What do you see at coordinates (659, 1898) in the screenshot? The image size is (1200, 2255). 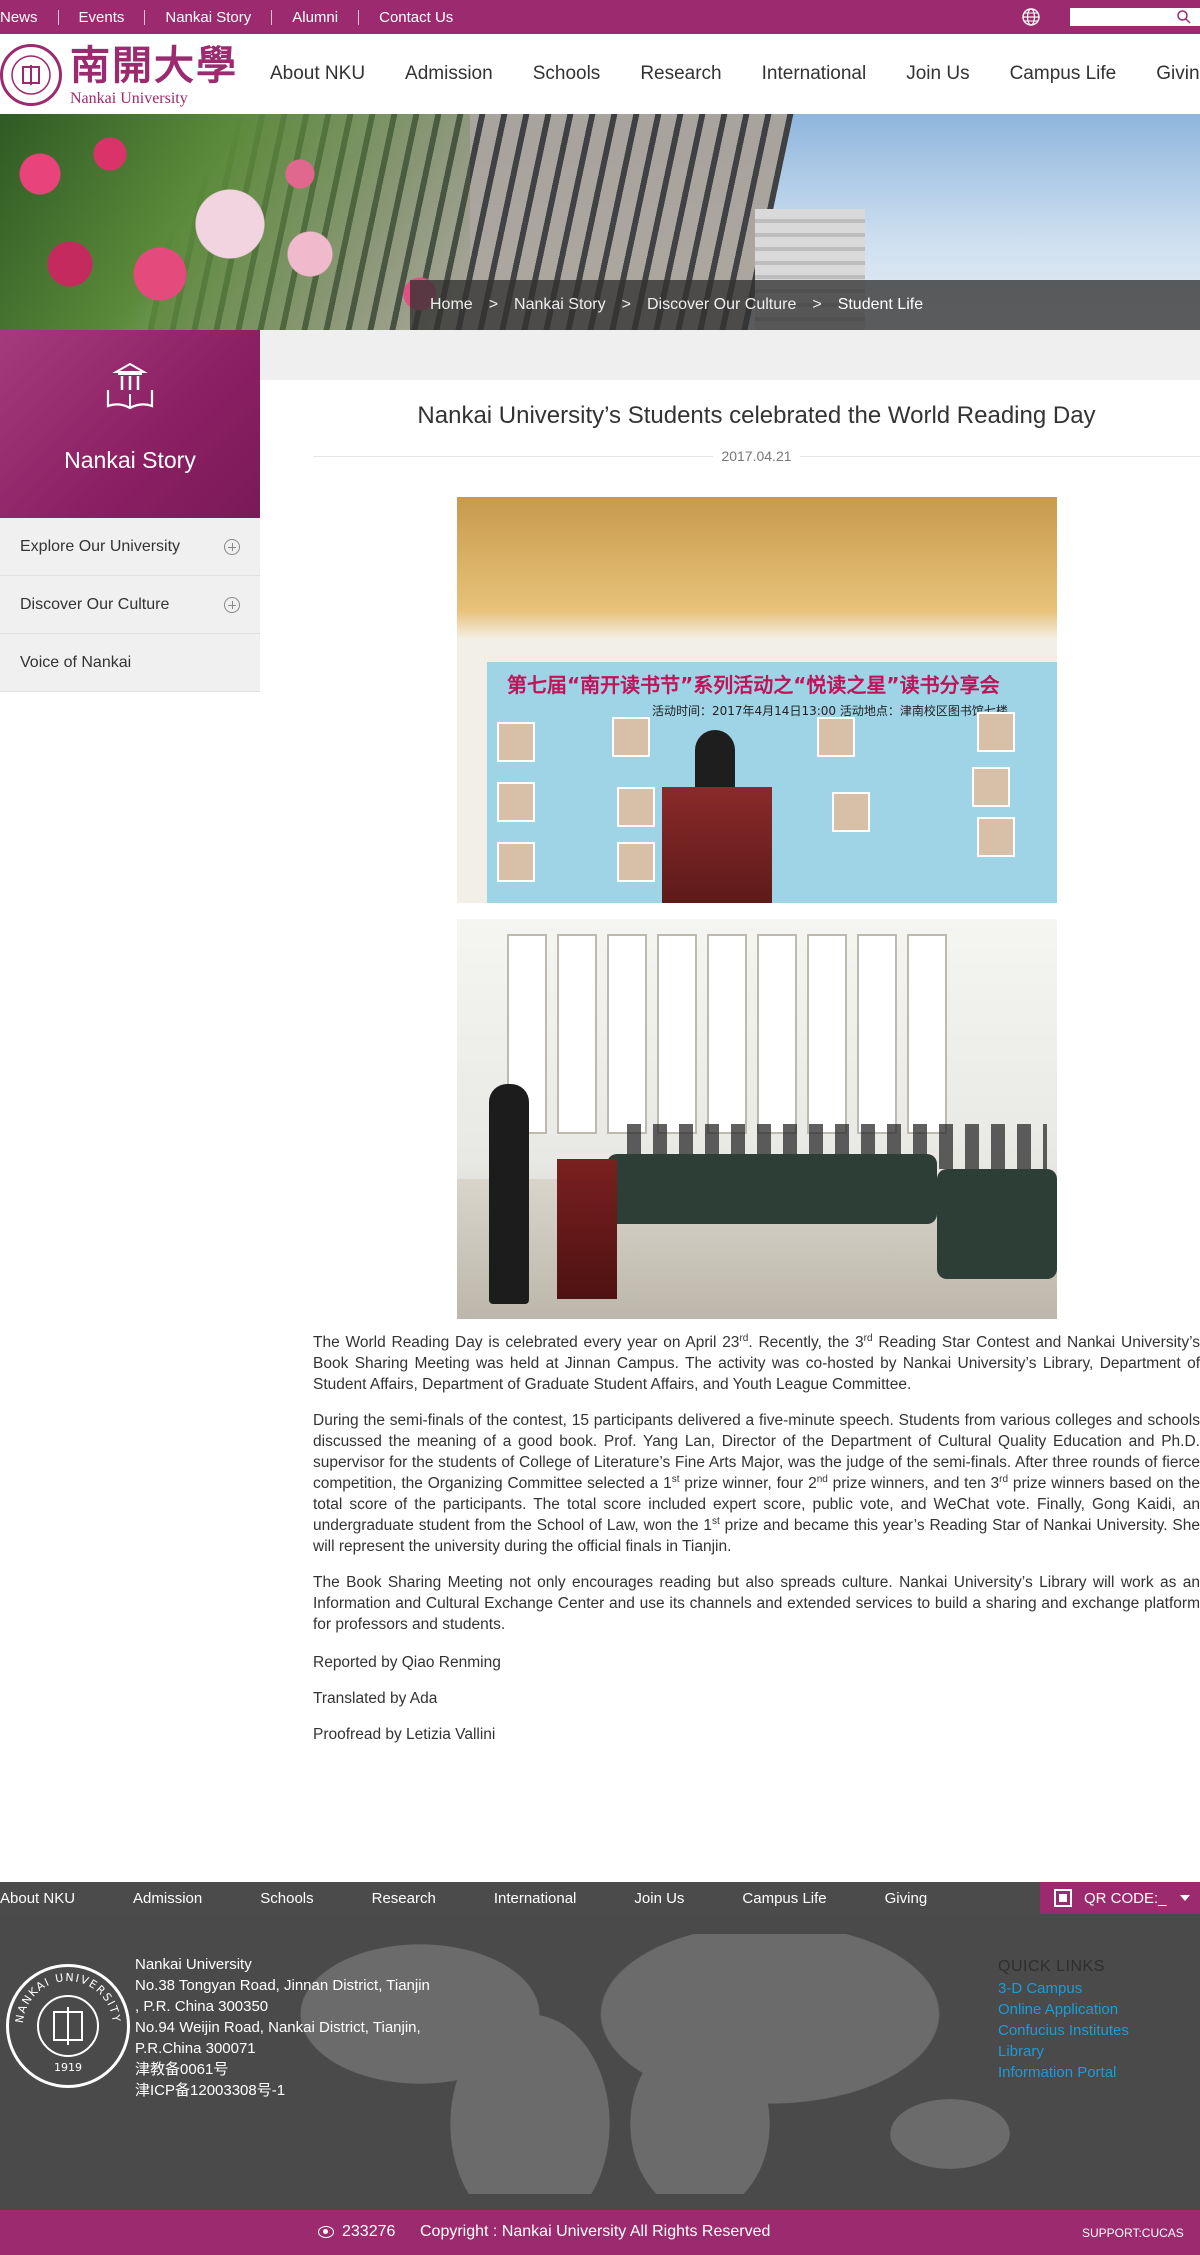 I see `footer-nav-join-us: Join Us` at bounding box center [659, 1898].